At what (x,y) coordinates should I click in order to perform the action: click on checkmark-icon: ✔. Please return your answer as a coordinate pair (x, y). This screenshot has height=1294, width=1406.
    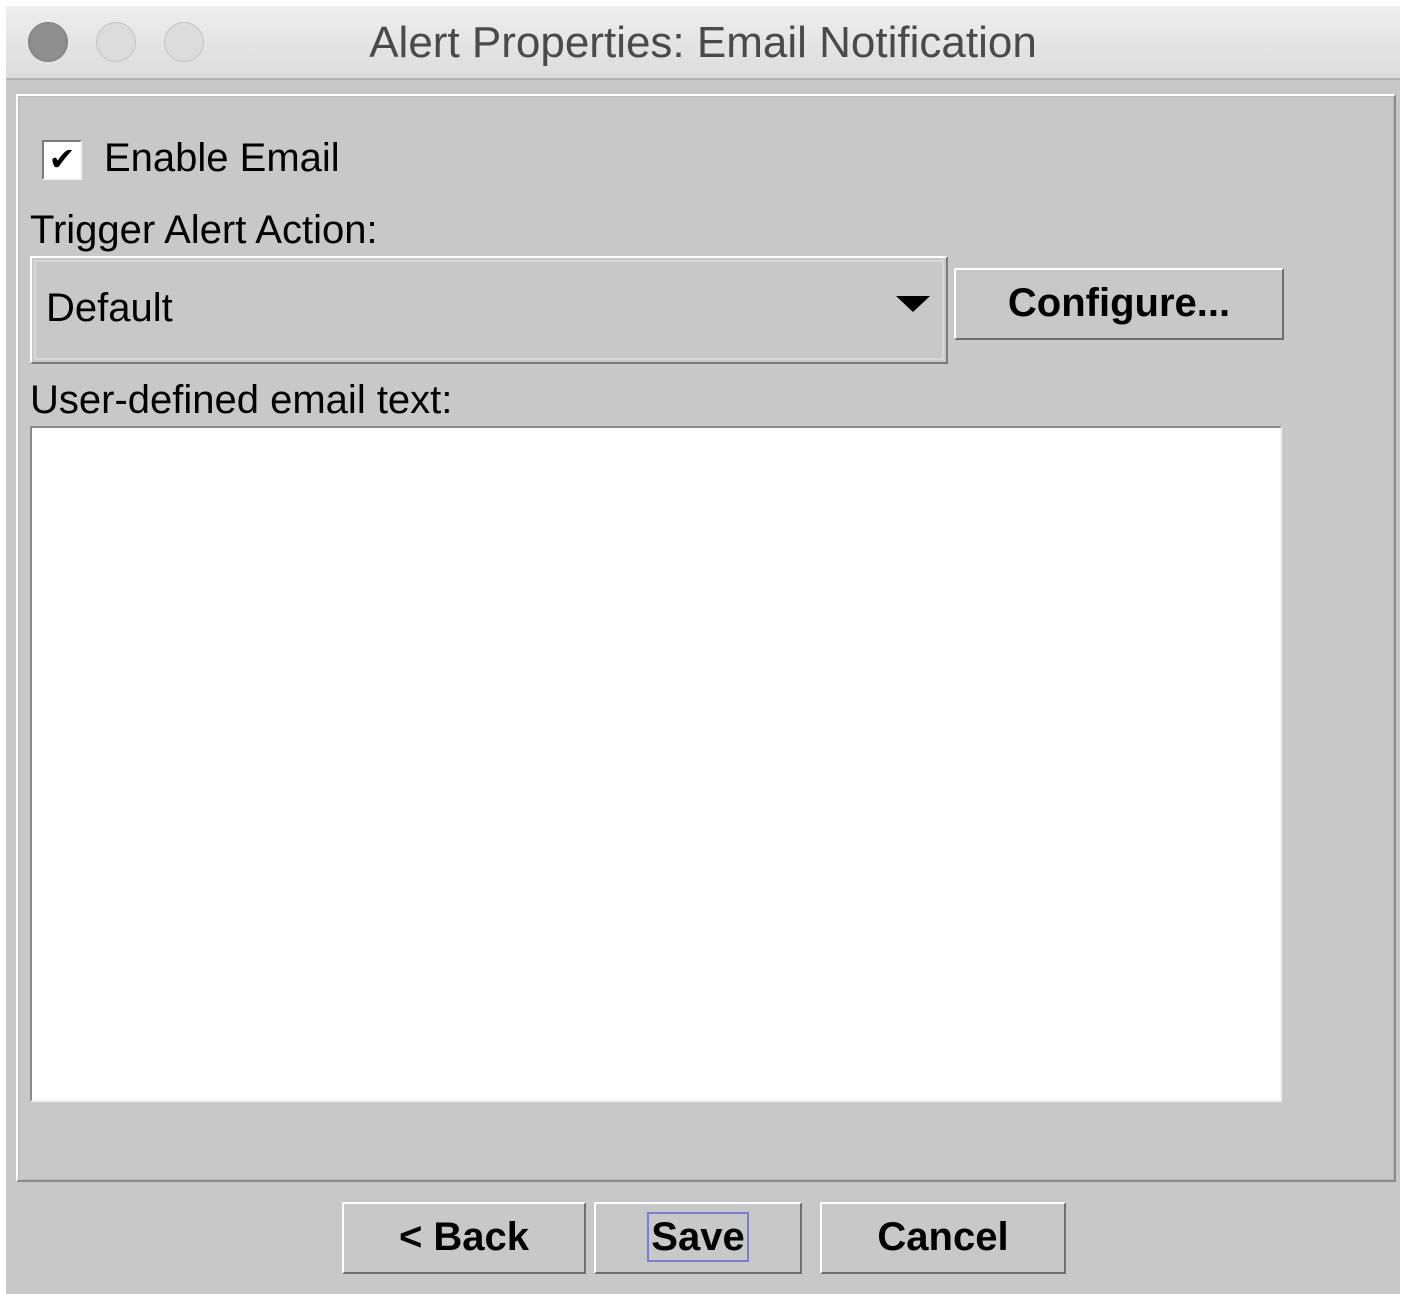
    Looking at the image, I should click on (62, 159).